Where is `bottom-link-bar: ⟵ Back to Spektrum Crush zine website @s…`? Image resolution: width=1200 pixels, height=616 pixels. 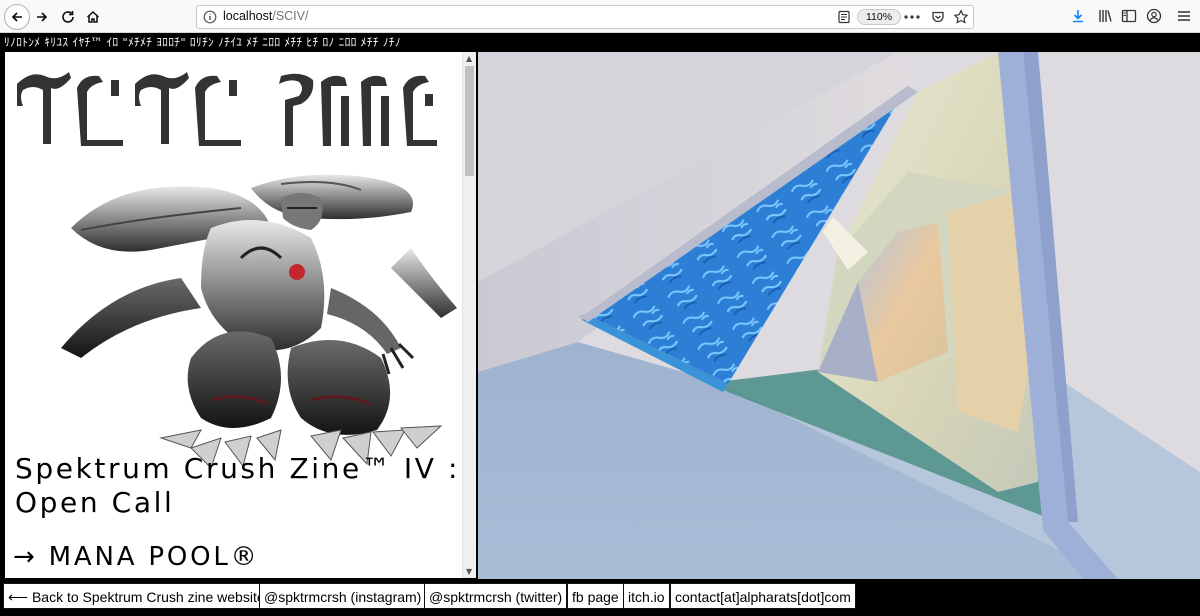
bottom-link-bar: ⟵ Back to Spektrum Crush zine website @s… is located at coordinates (600, 598).